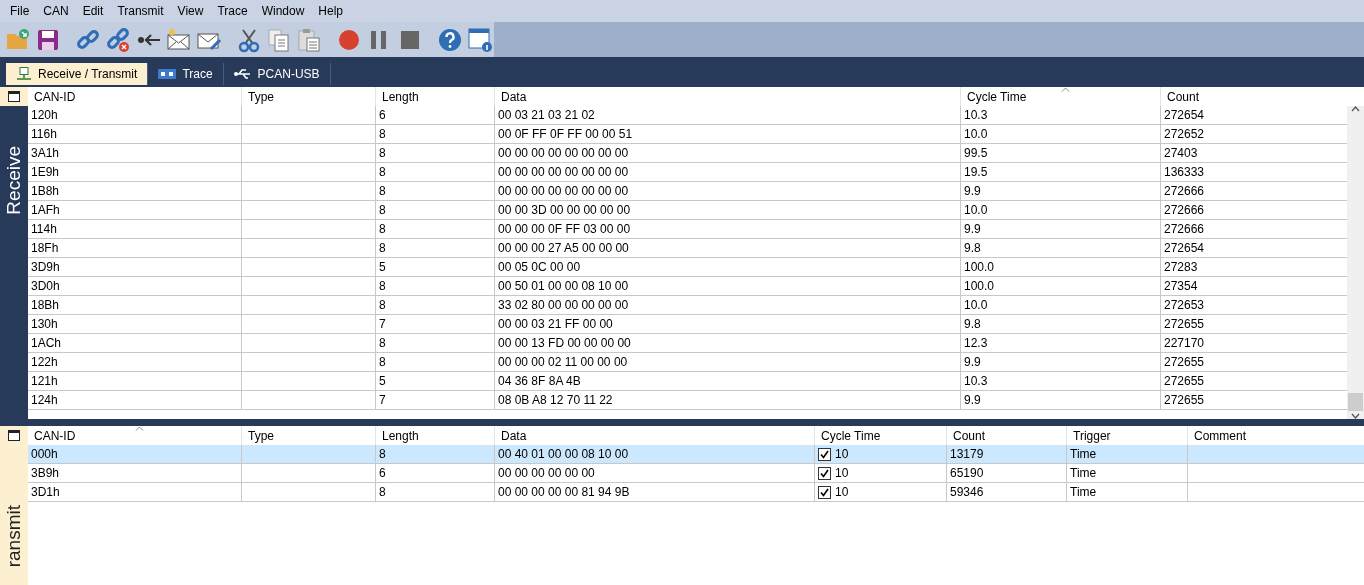  Describe the element at coordinates (45, 191) in the screenshot. I see `table-cell: 1B8h` at that location.